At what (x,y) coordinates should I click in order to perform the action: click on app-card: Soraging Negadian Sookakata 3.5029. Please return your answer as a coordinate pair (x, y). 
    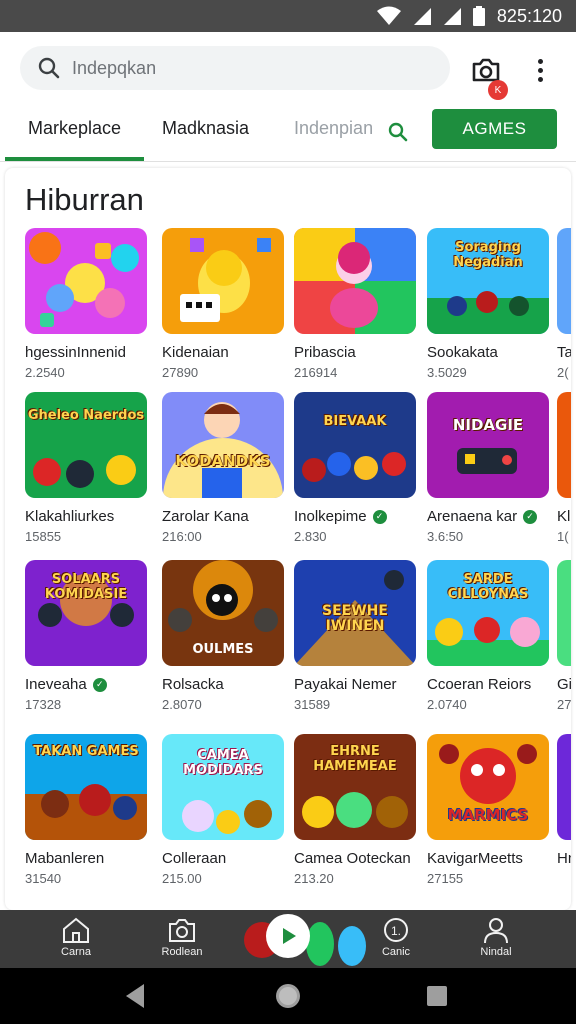
    Looking at the image, I should click on (492, 304).